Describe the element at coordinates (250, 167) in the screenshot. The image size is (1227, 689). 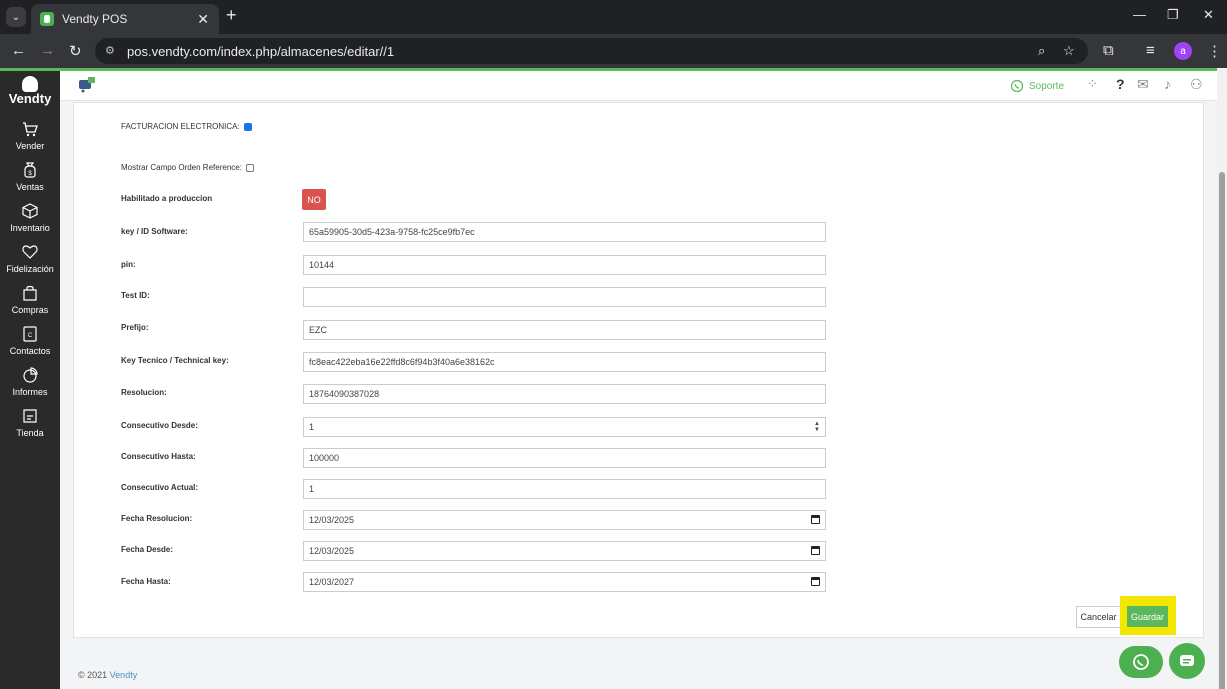
I see `mostrar-checkbox` at that location.